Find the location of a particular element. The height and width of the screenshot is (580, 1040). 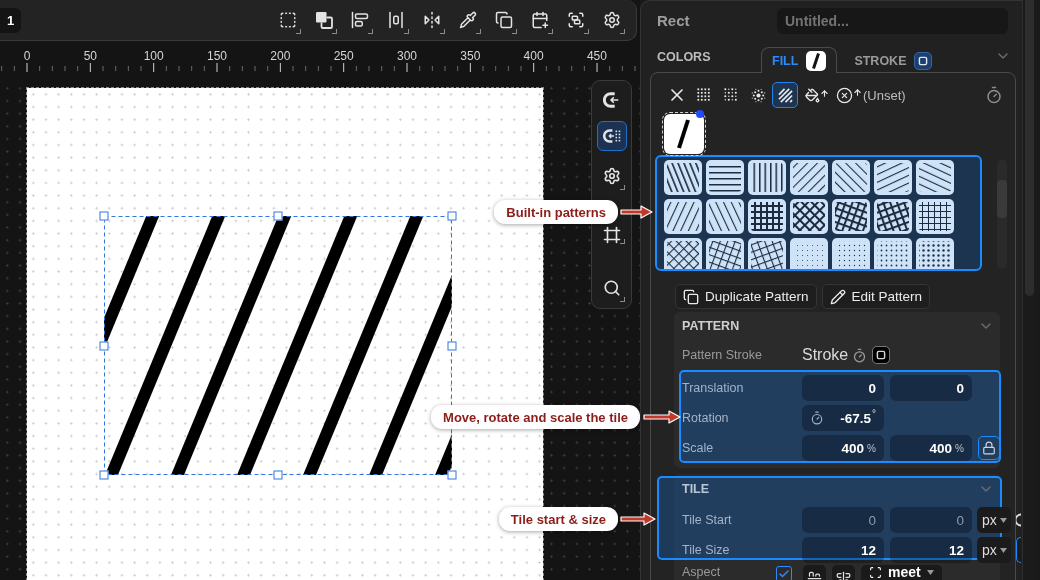

partial-button is located at coordinates (1018, 550).